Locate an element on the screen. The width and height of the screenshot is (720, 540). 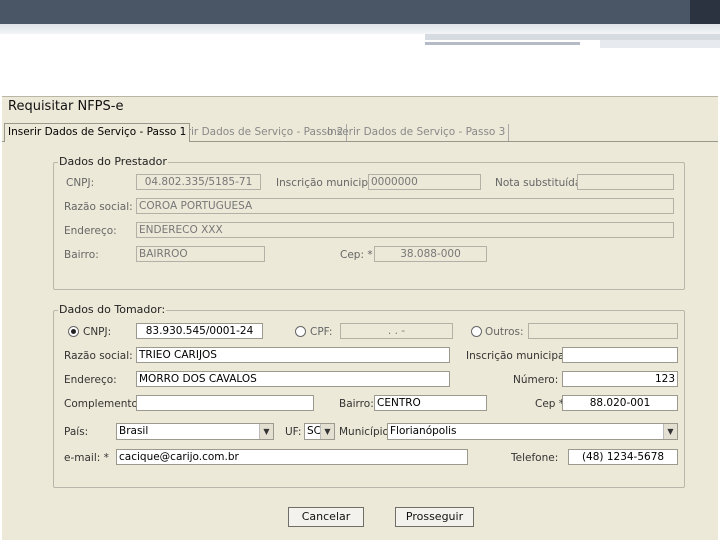
tomador-outros-label: Outros: is located at coordinates (504, 332).